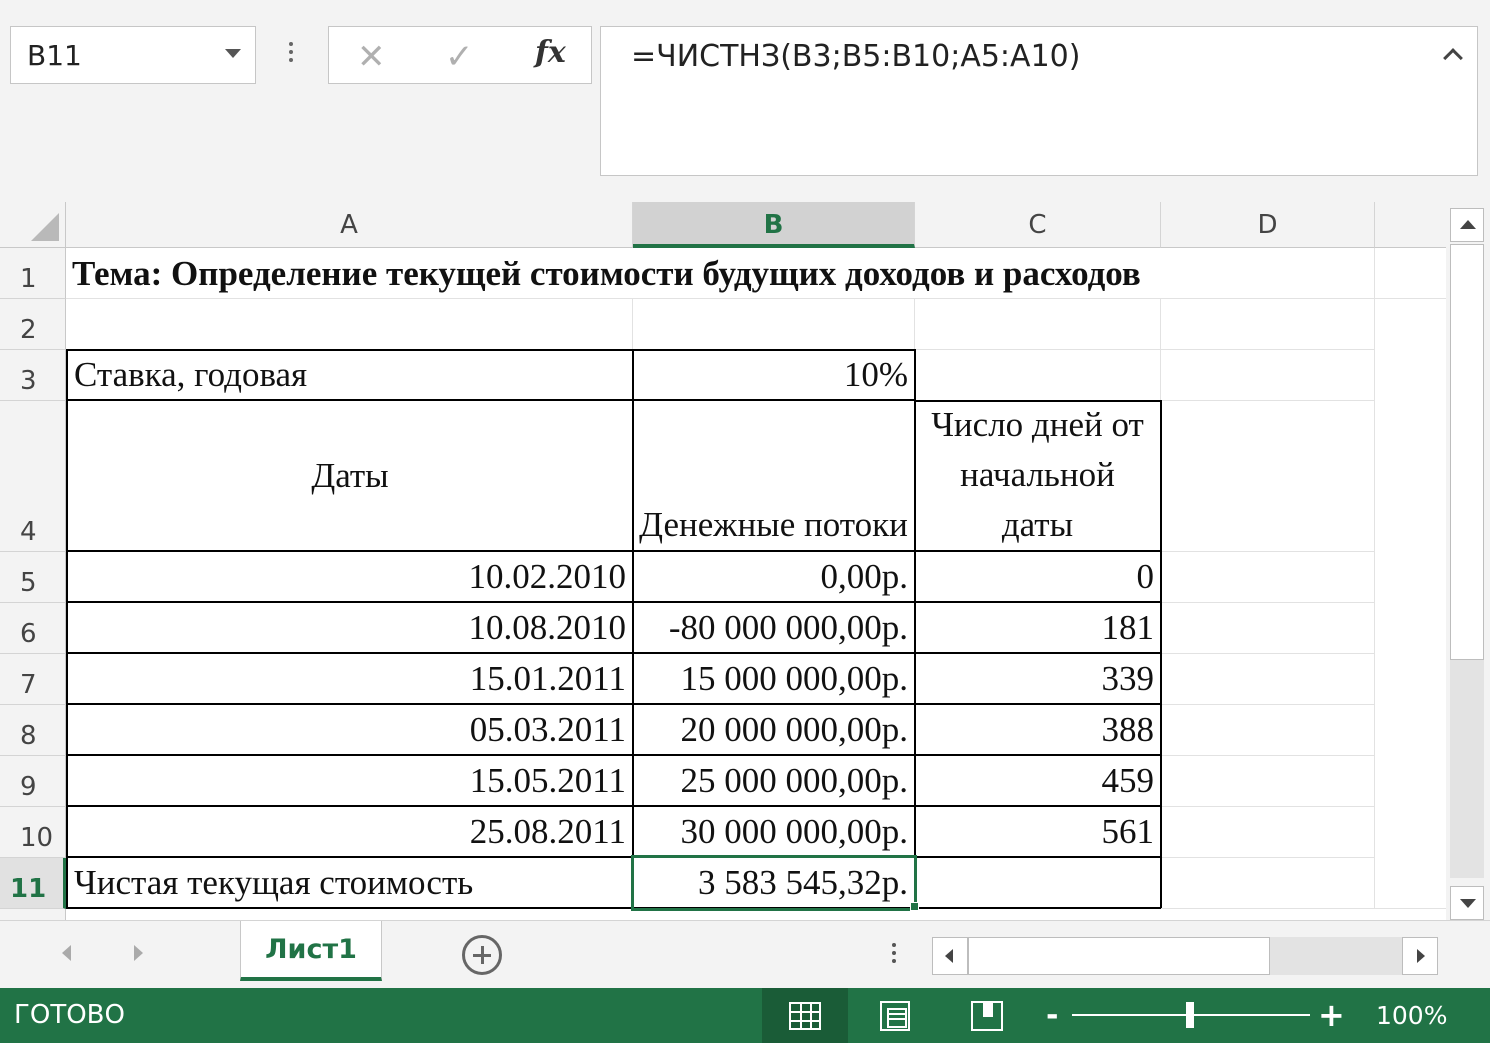  What do you see at coordinates (350, 832) in the screenshot?
I see `cell-a10: 25.08.2011` at bounding box center [350, 832].